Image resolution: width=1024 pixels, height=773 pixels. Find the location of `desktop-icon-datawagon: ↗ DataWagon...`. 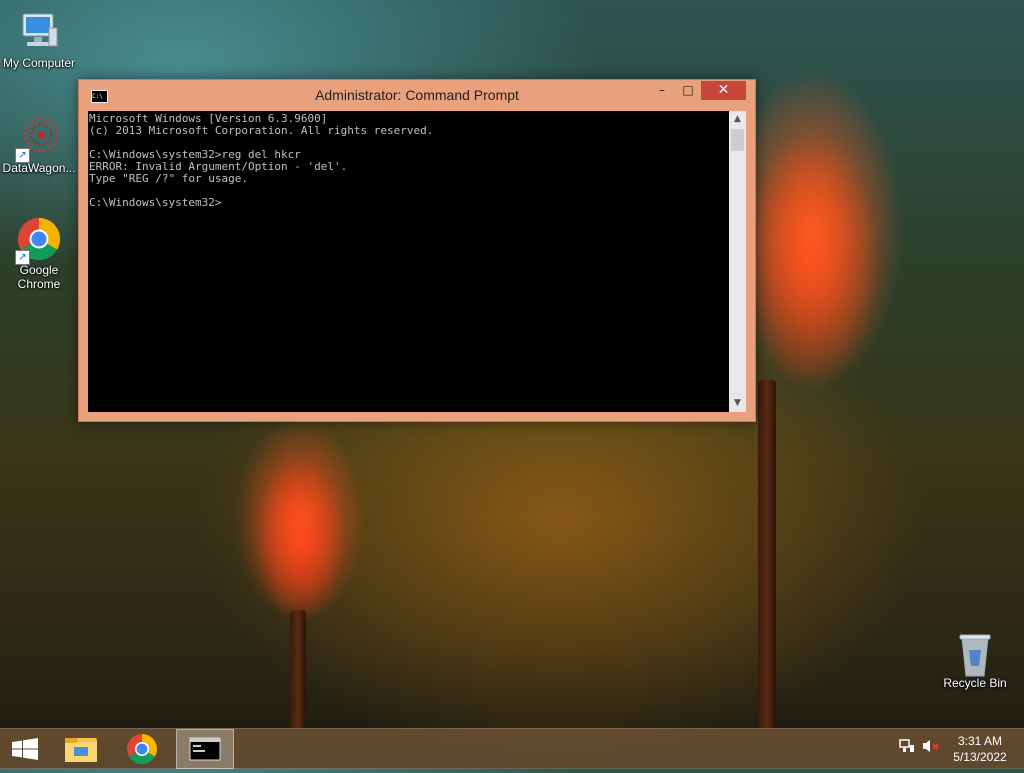

desktop-icon-datawagon: ↗ DataWagon... is located at coordinates (39, 145).